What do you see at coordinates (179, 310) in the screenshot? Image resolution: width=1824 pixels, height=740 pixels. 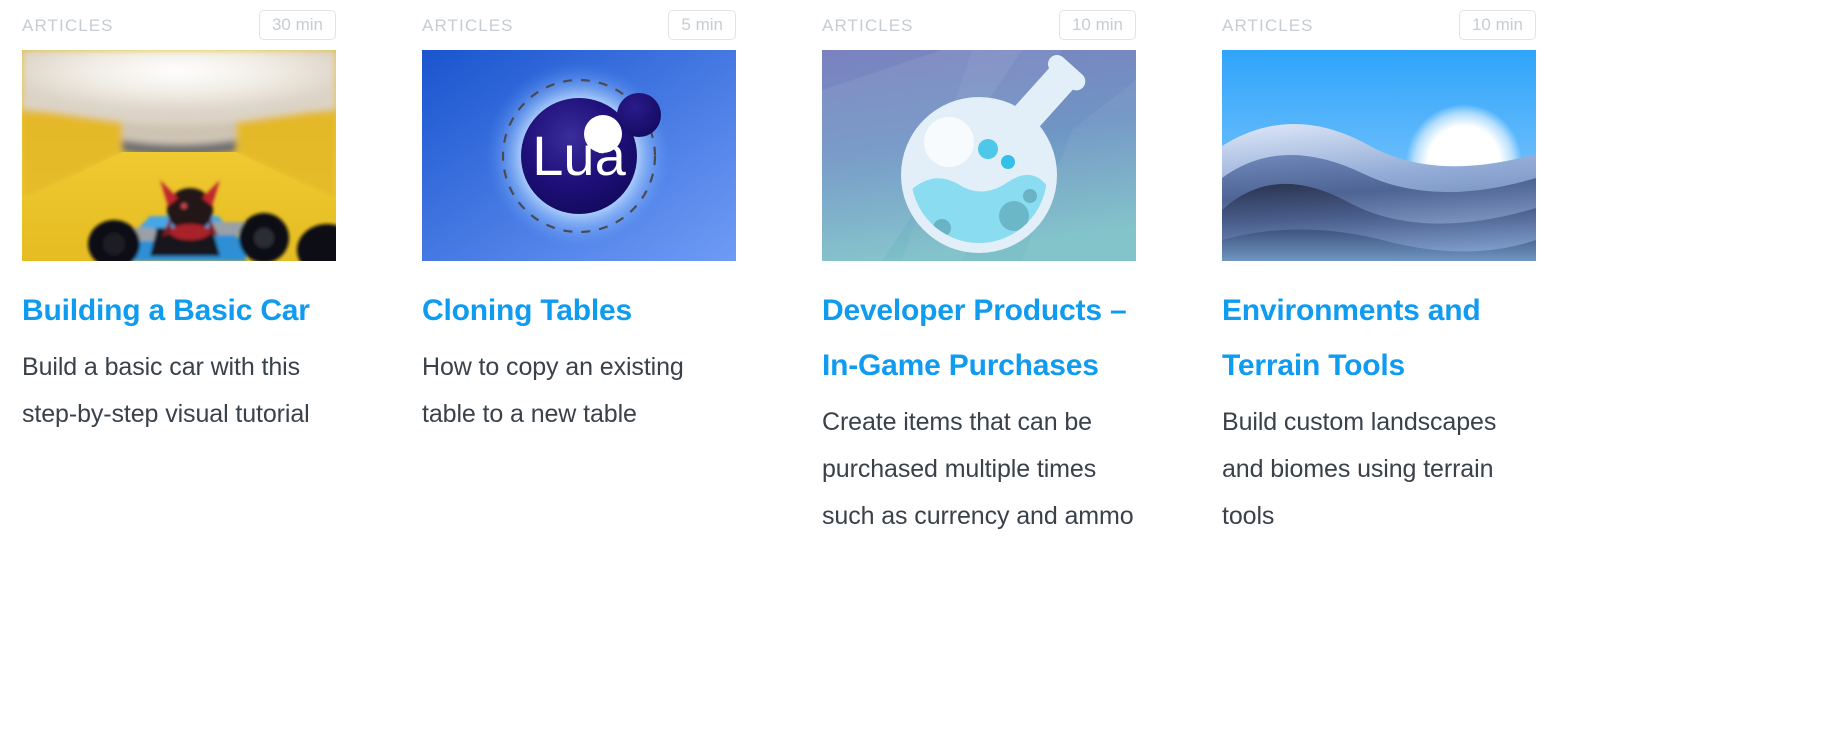 I see `card-title-link: Building a Basic Car` at bounding box center [179, 310].